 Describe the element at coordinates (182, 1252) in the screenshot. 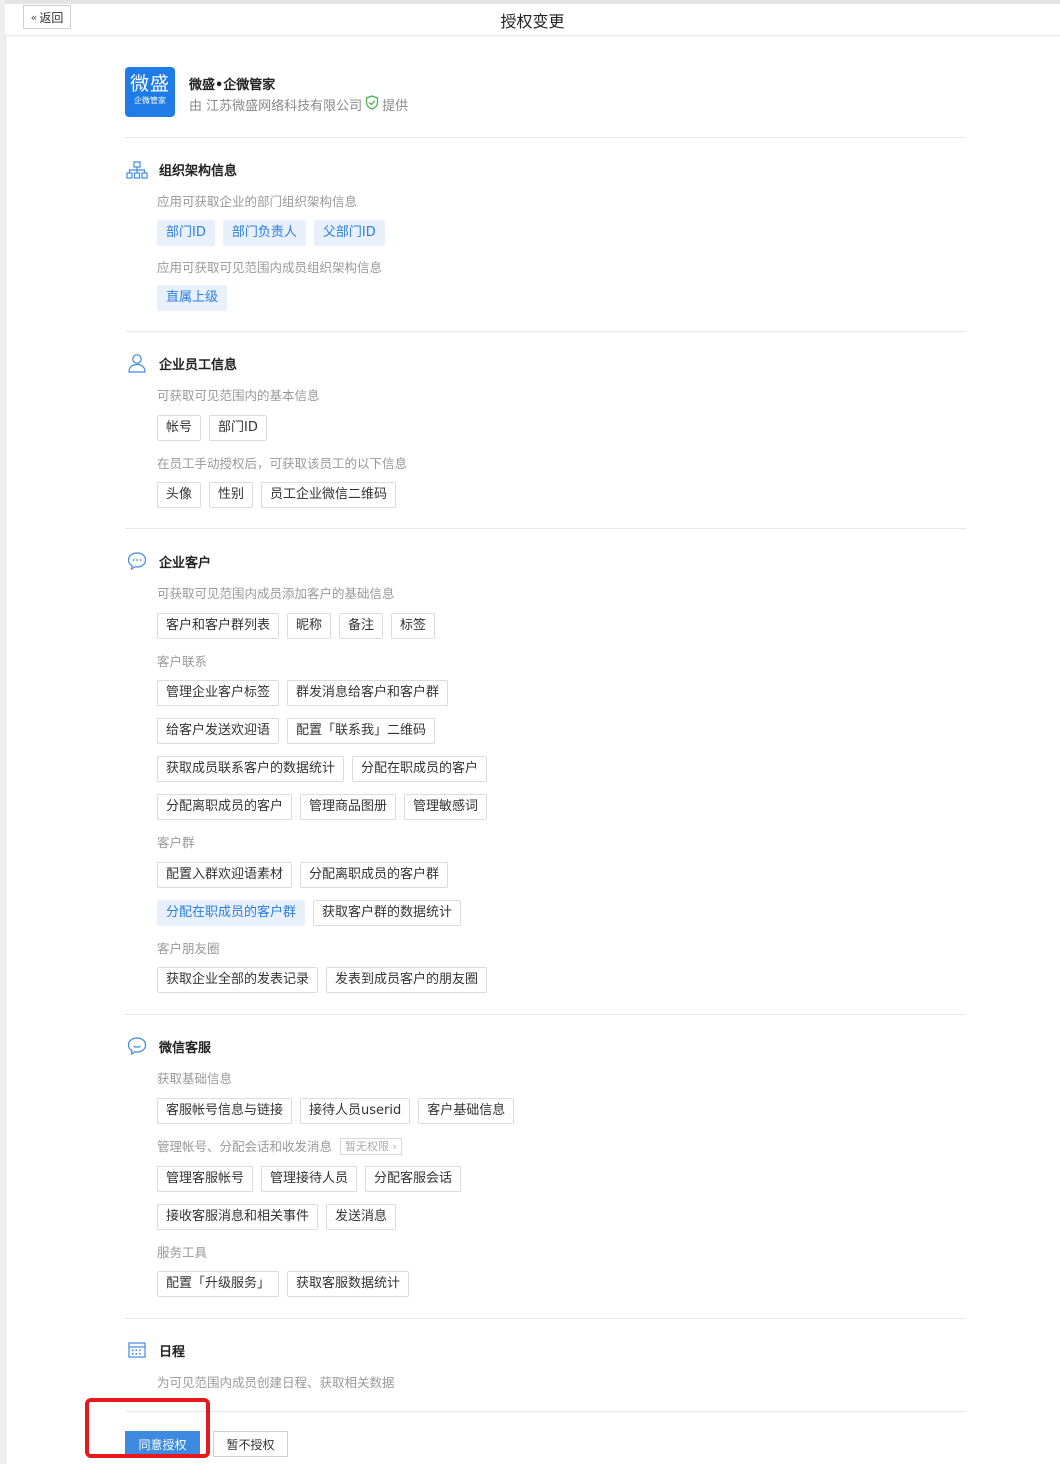

I see `section-kf-desc-3: 服务工具` at that location.